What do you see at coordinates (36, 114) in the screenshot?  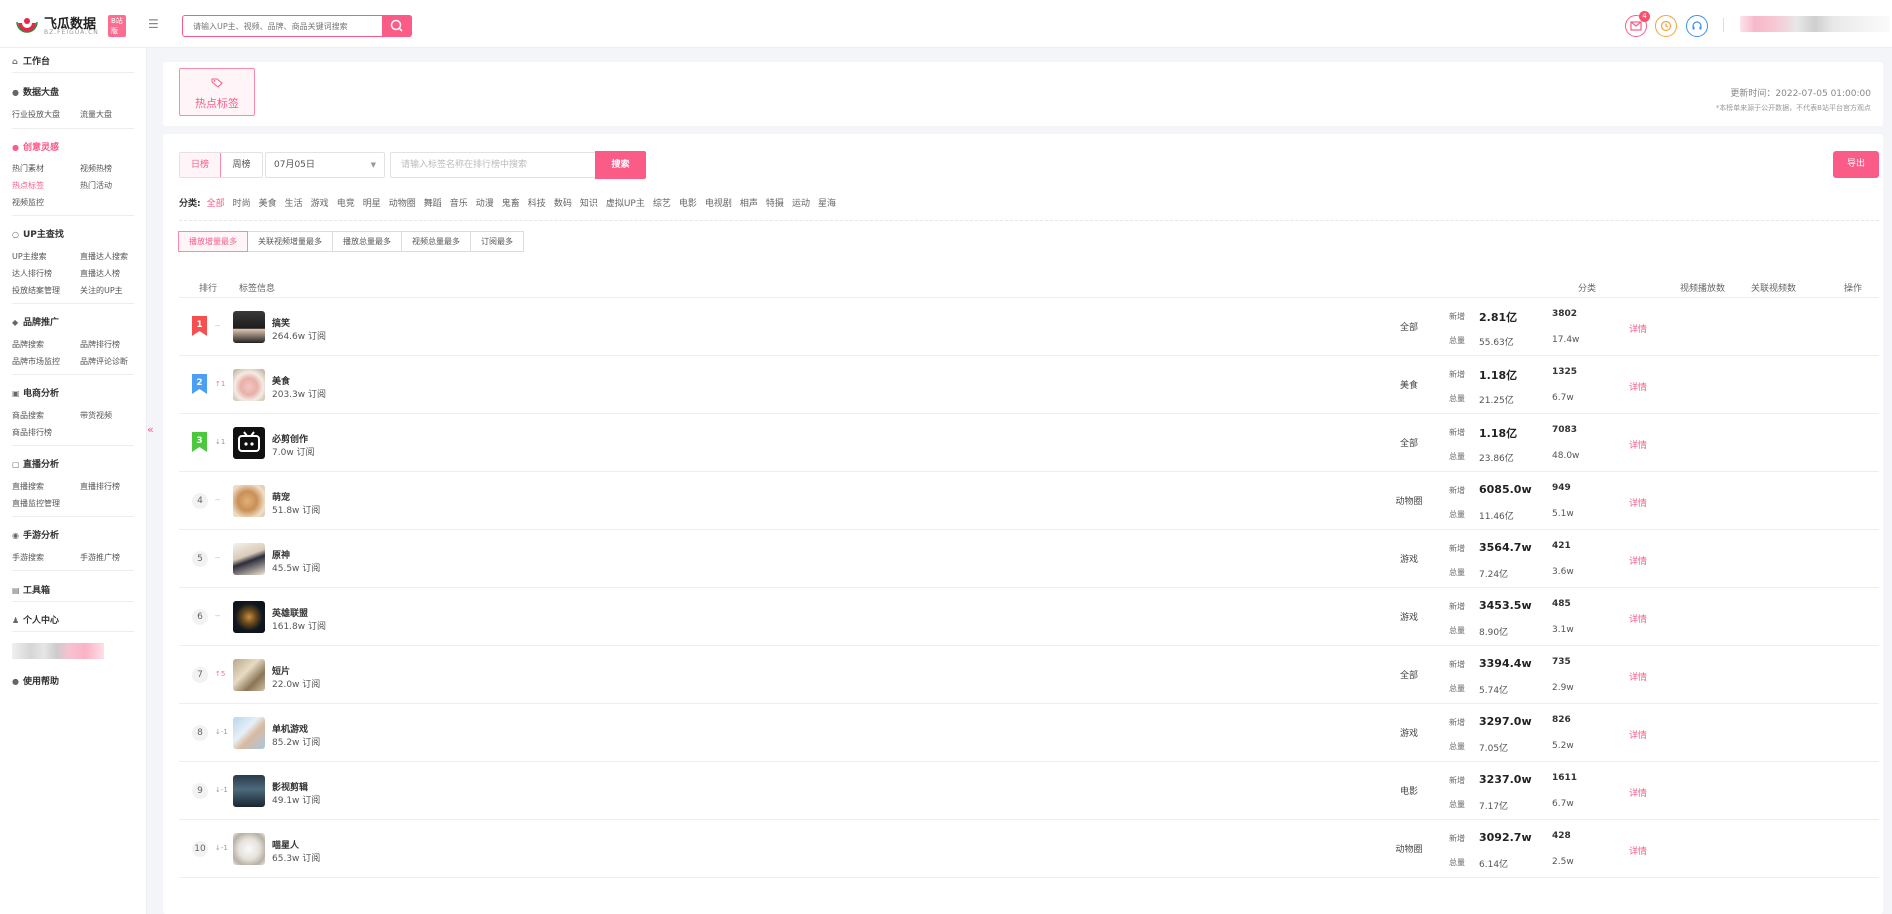 I see `sidebar-item-industry-board: 行业投放大盘` at bounding box center [36, 114].